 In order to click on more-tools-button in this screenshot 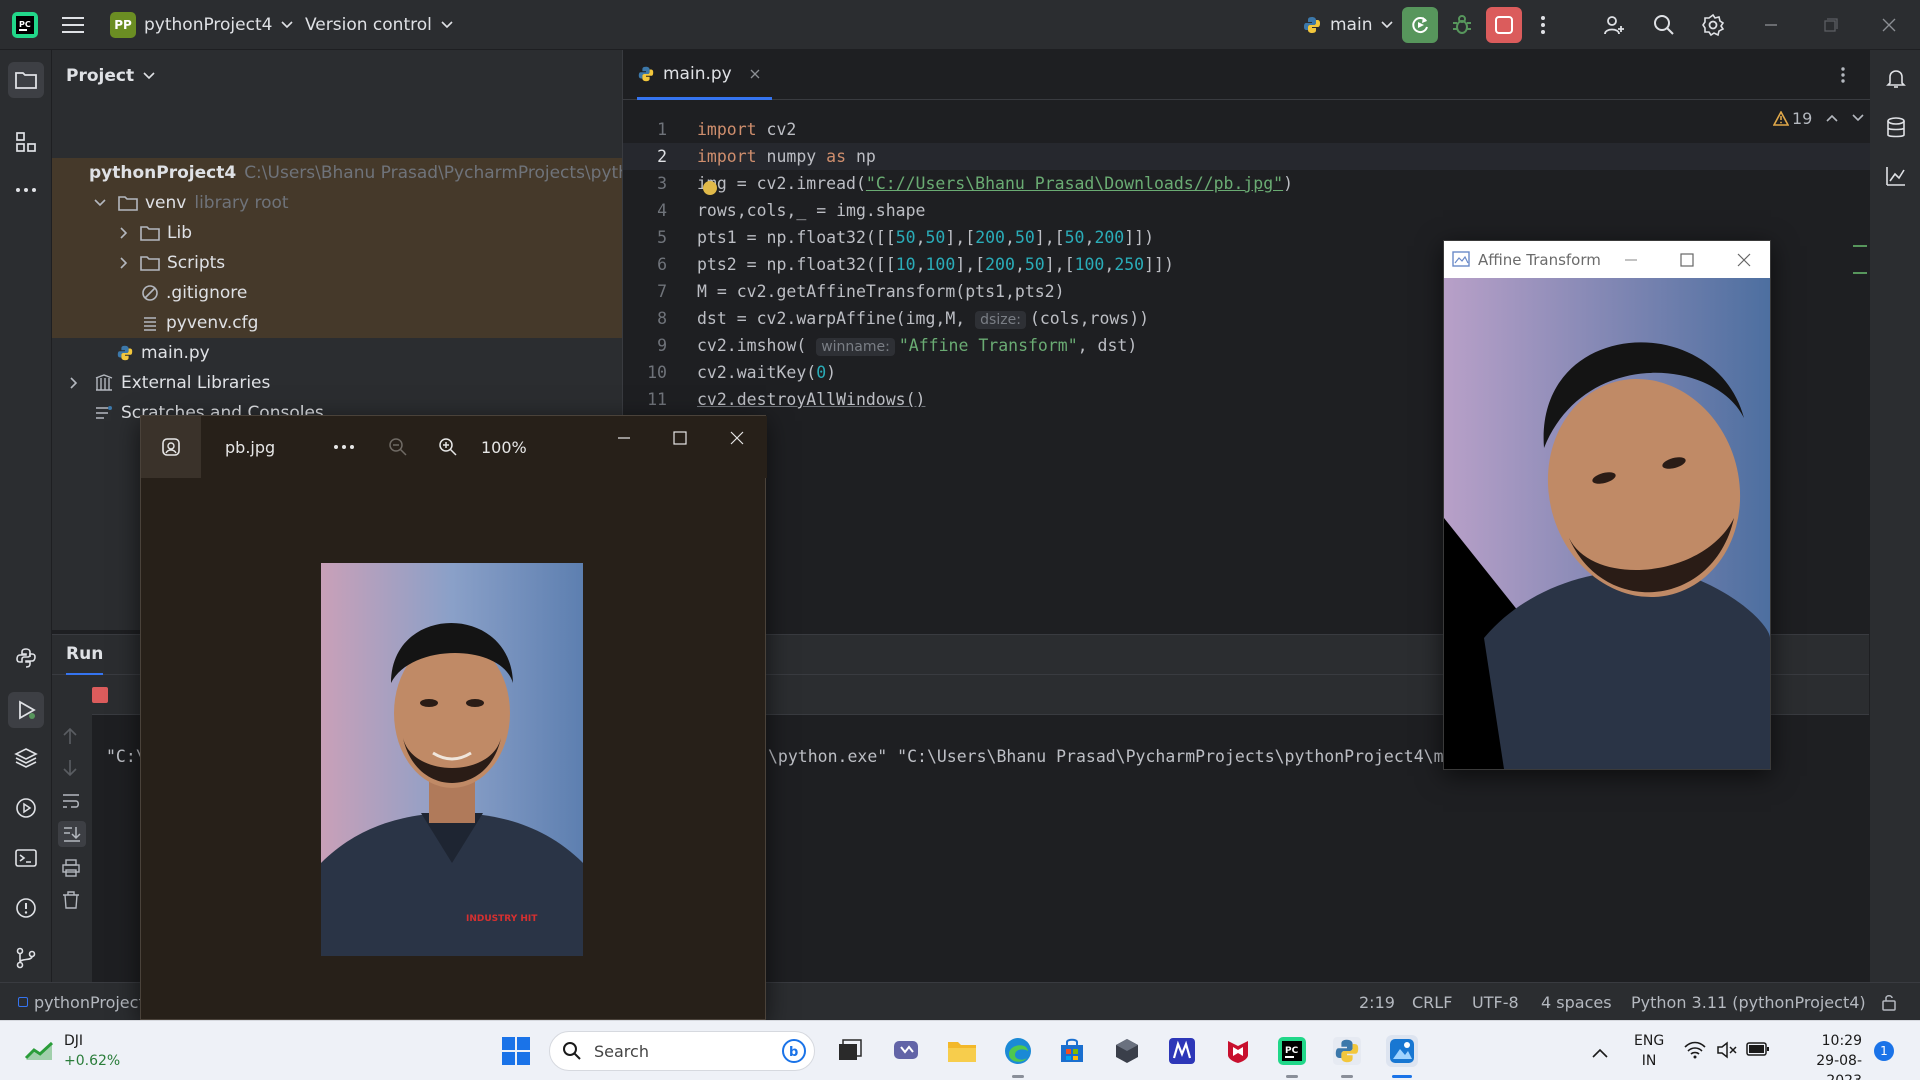, I will do `click(26, 190)`.